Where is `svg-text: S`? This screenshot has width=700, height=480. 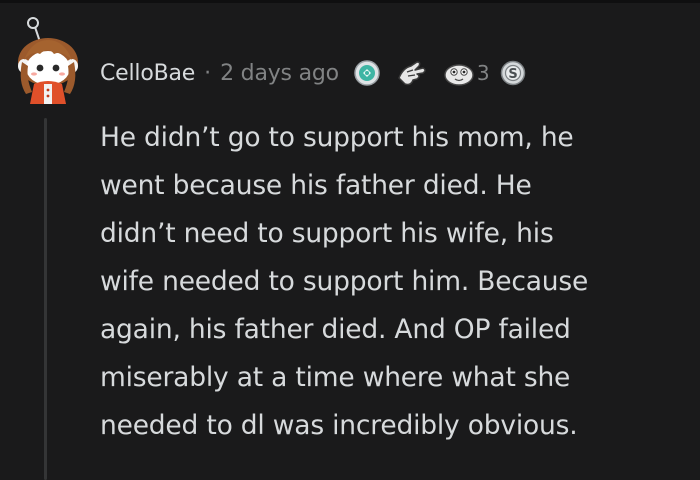 svg-text: S is located at coordinates (512, 74).